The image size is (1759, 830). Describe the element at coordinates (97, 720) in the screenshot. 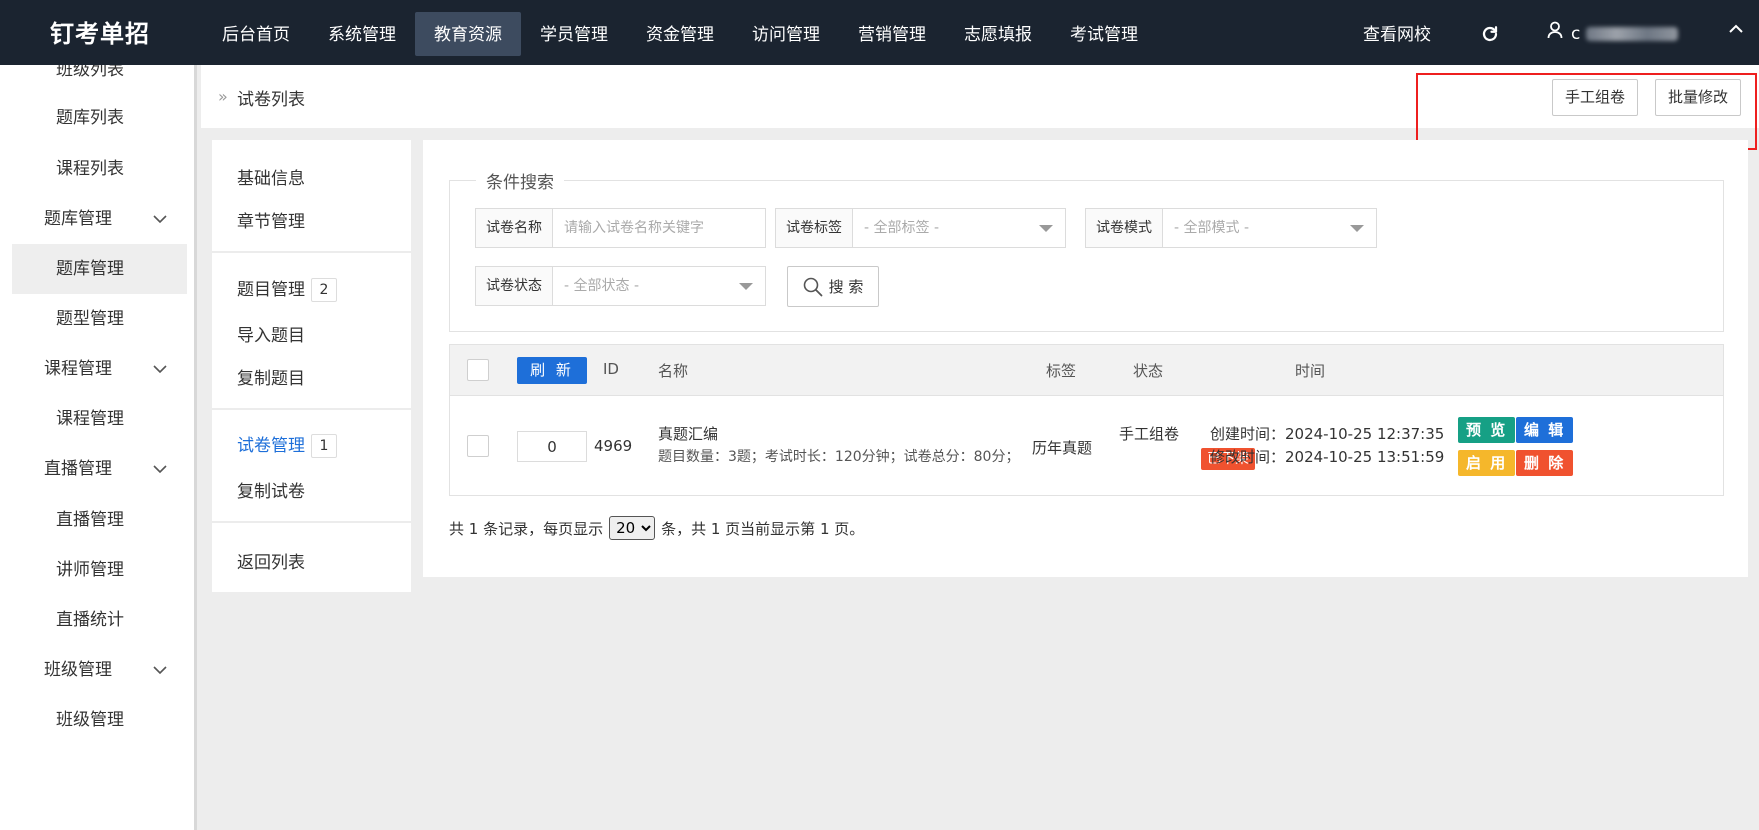

I see `sidebar-item-class-mgmt: 班级管理` at that location.